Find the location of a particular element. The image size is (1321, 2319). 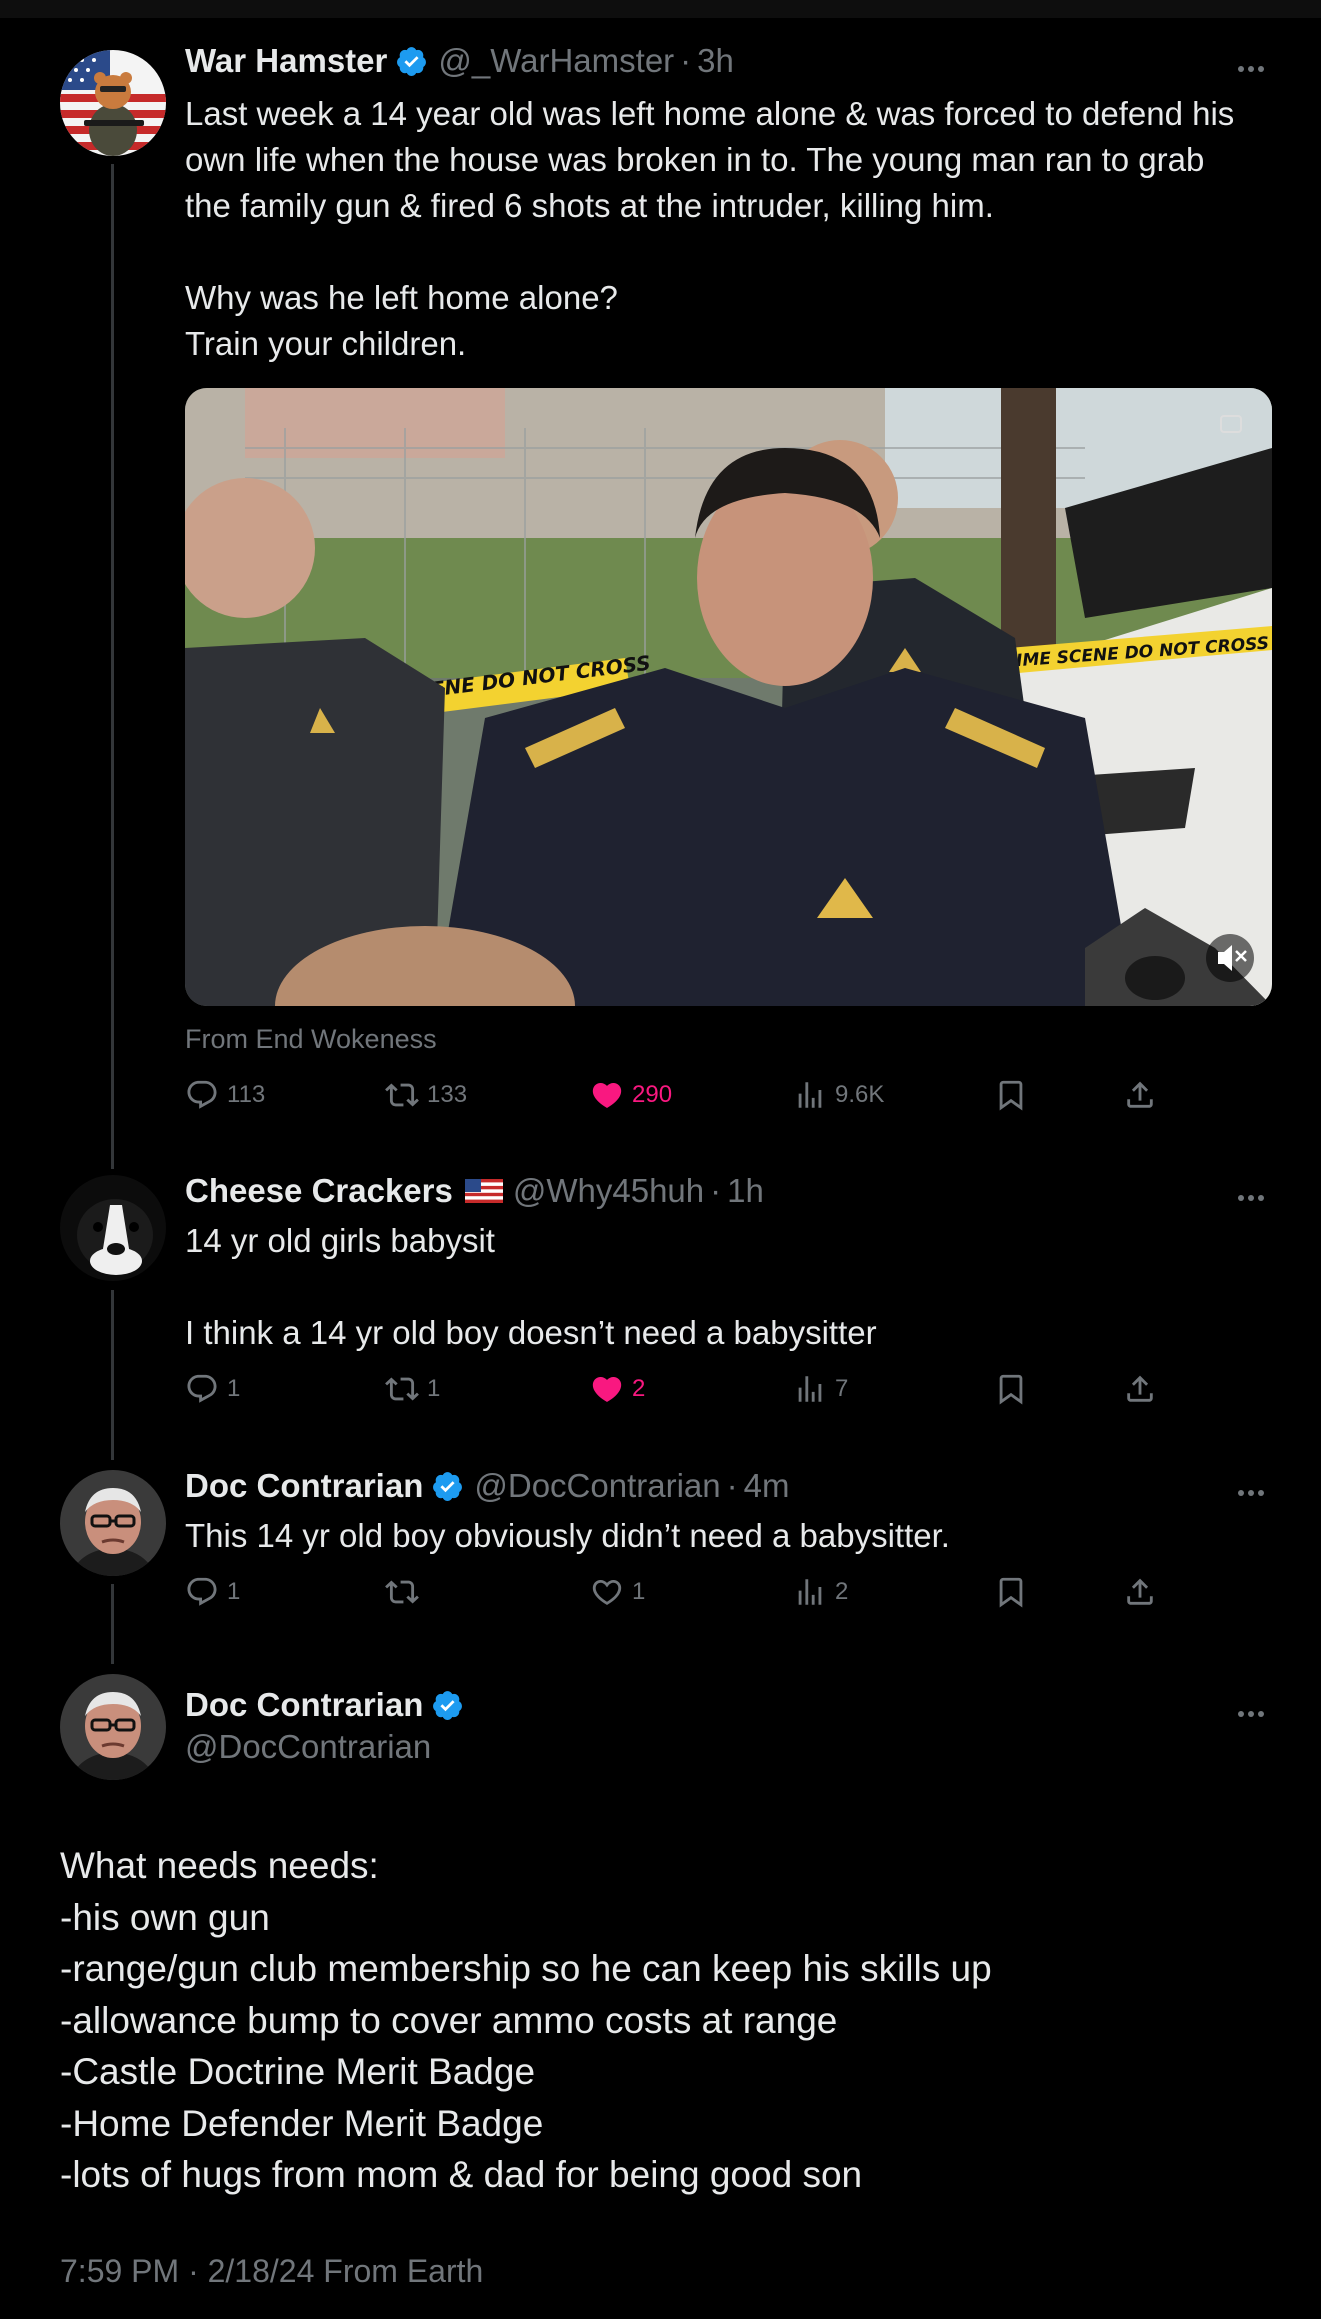

avatar-cheese-crackers is located at coordinates (113, 1228).